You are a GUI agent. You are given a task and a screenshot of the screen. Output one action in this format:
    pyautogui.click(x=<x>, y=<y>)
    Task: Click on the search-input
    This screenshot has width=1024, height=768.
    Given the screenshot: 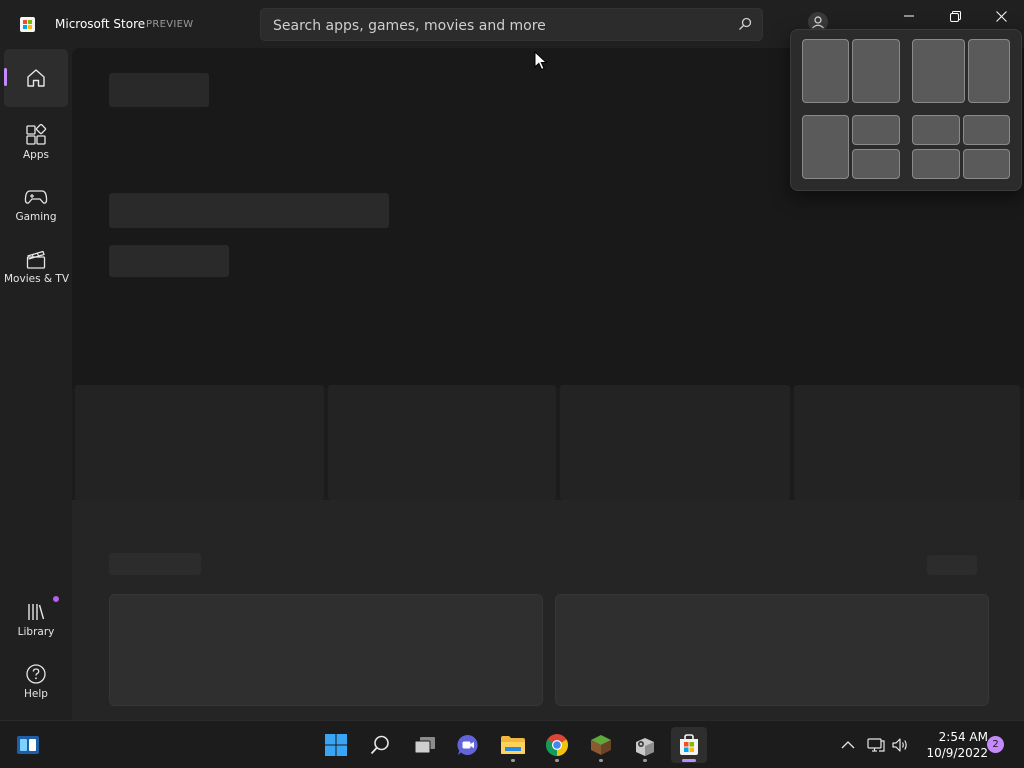 What is the action you would take?
    pyautogui.click(x=498, y=25)
    